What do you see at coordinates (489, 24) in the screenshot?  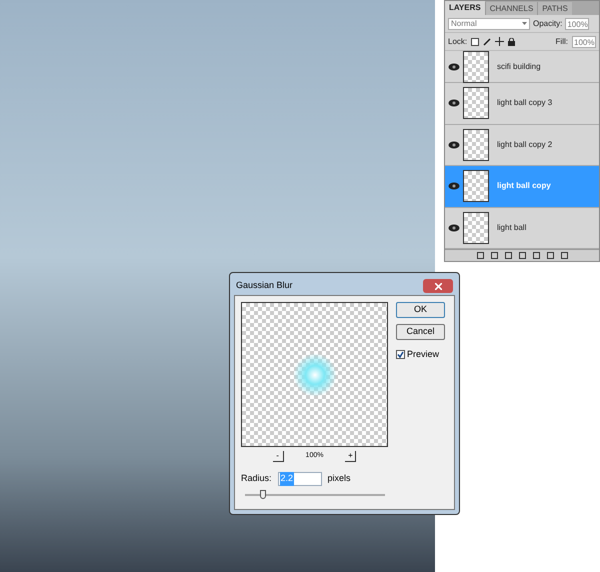 I see `blend-mode-dropdown: Normal` at bounding box center [489, 24].